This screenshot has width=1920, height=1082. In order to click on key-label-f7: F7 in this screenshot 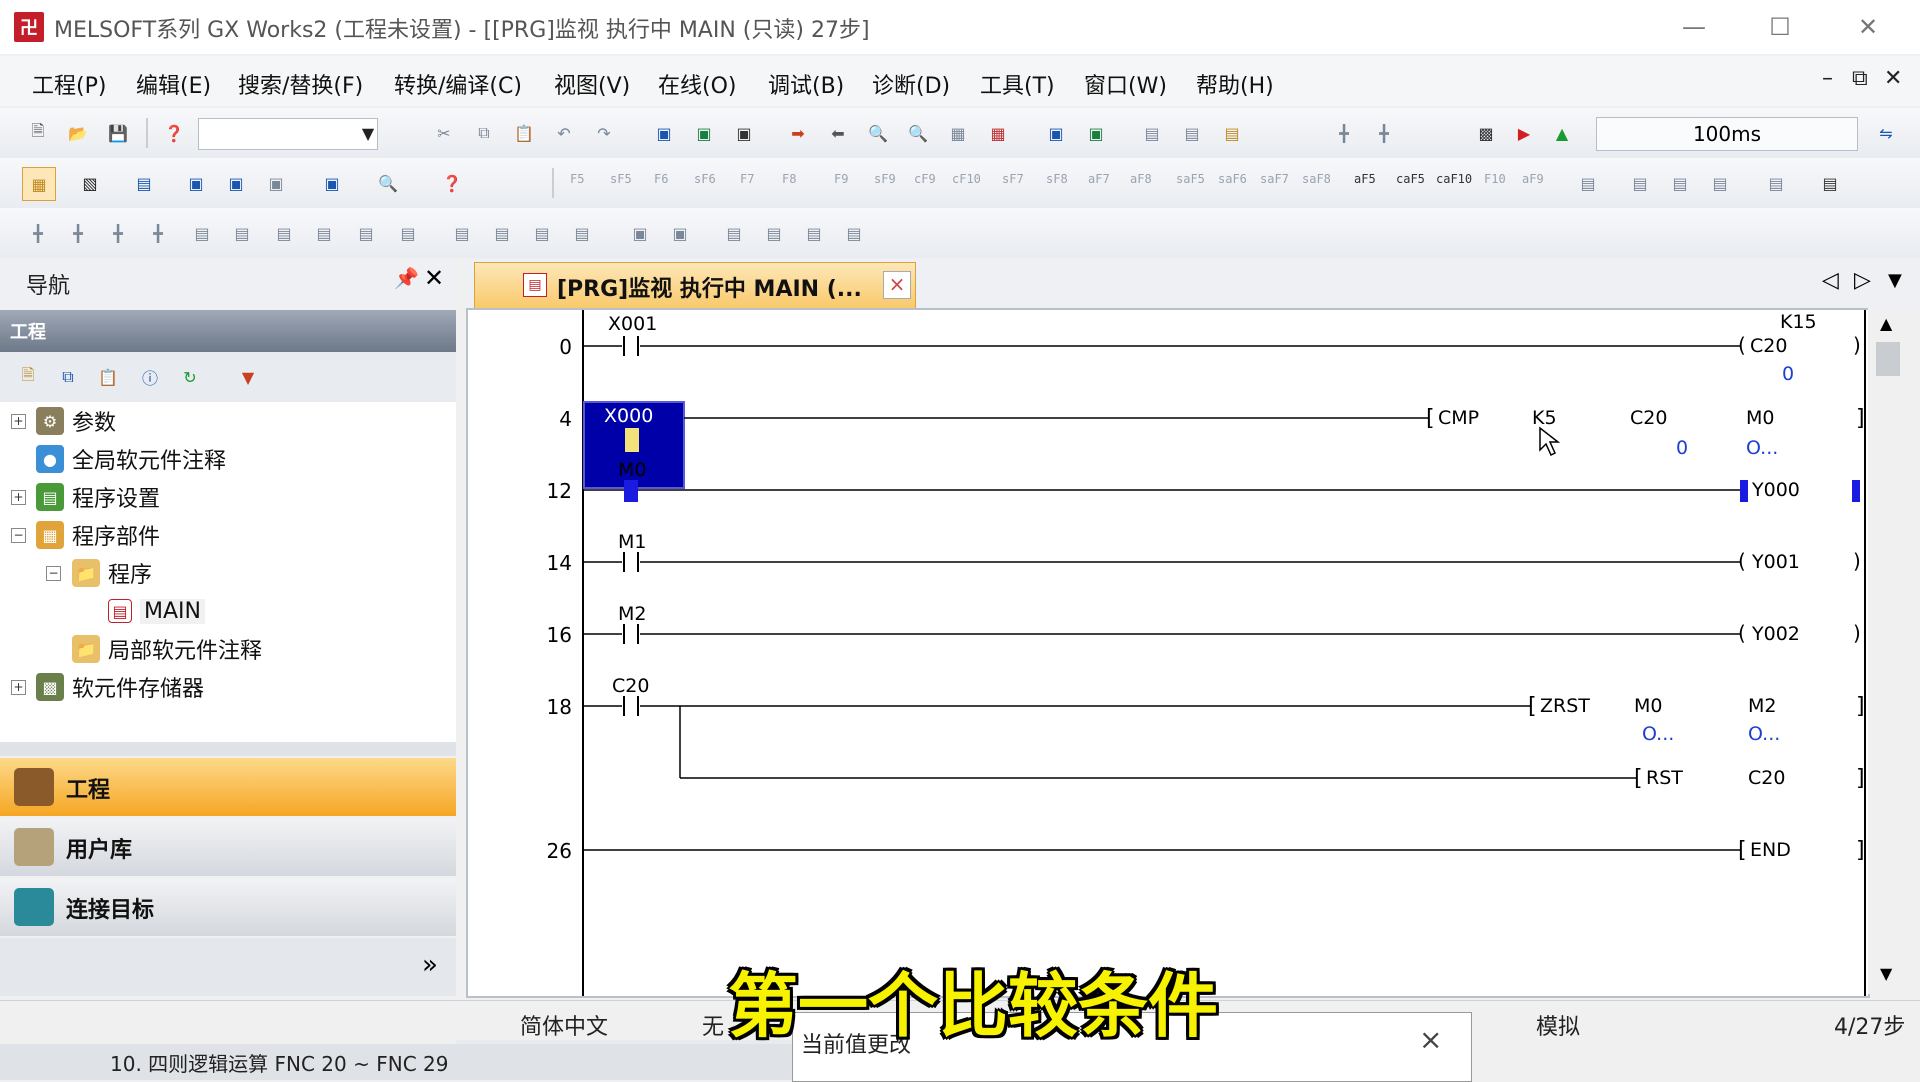, I will do `click(747, 179)`.